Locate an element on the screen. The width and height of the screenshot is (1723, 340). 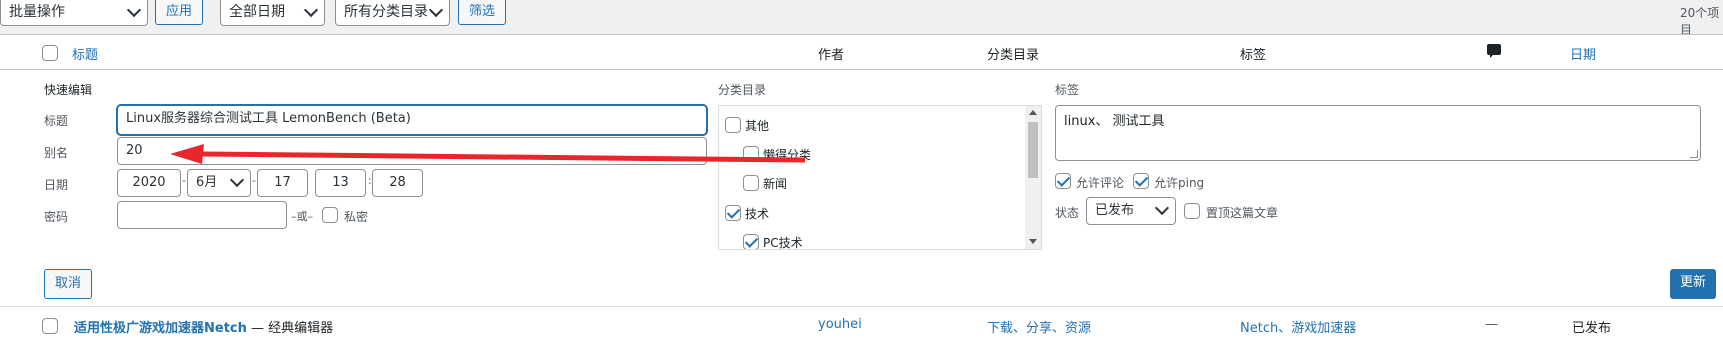
date-dash-1: - is located at coordinates (184, 180).